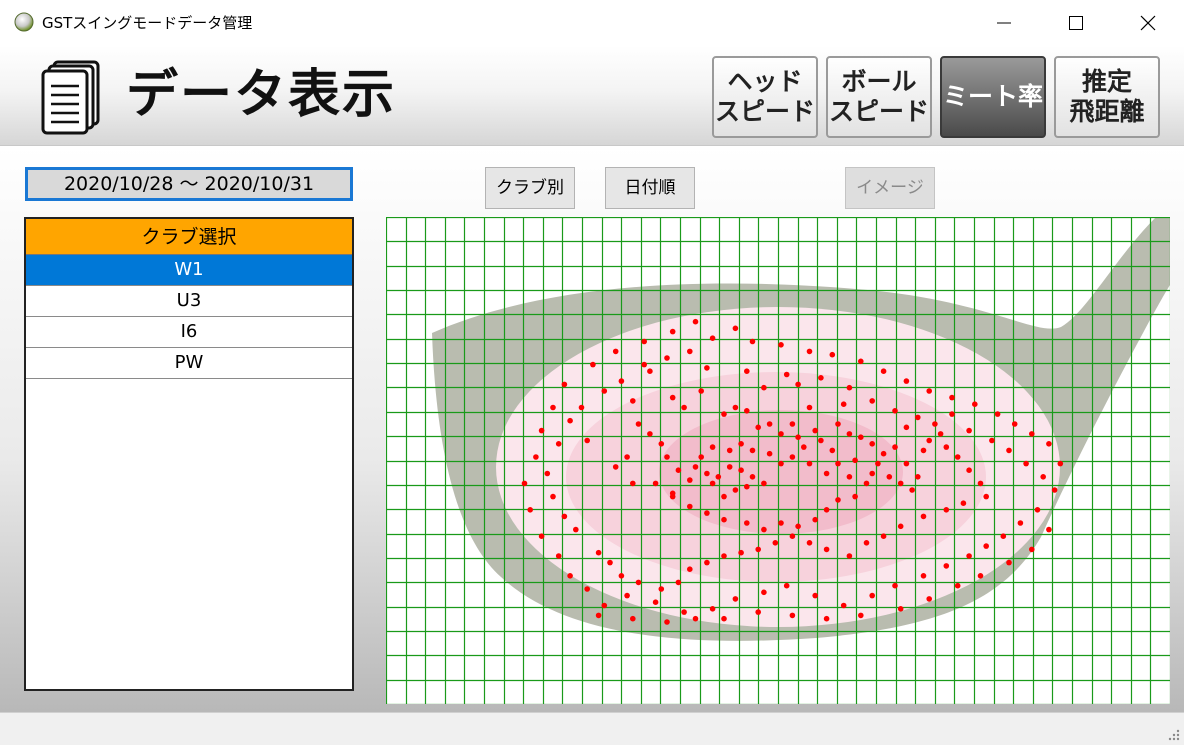  Describe the element at coordinates (189, 301) in the screenshot. I see `club-item-u3: U3` at that location.